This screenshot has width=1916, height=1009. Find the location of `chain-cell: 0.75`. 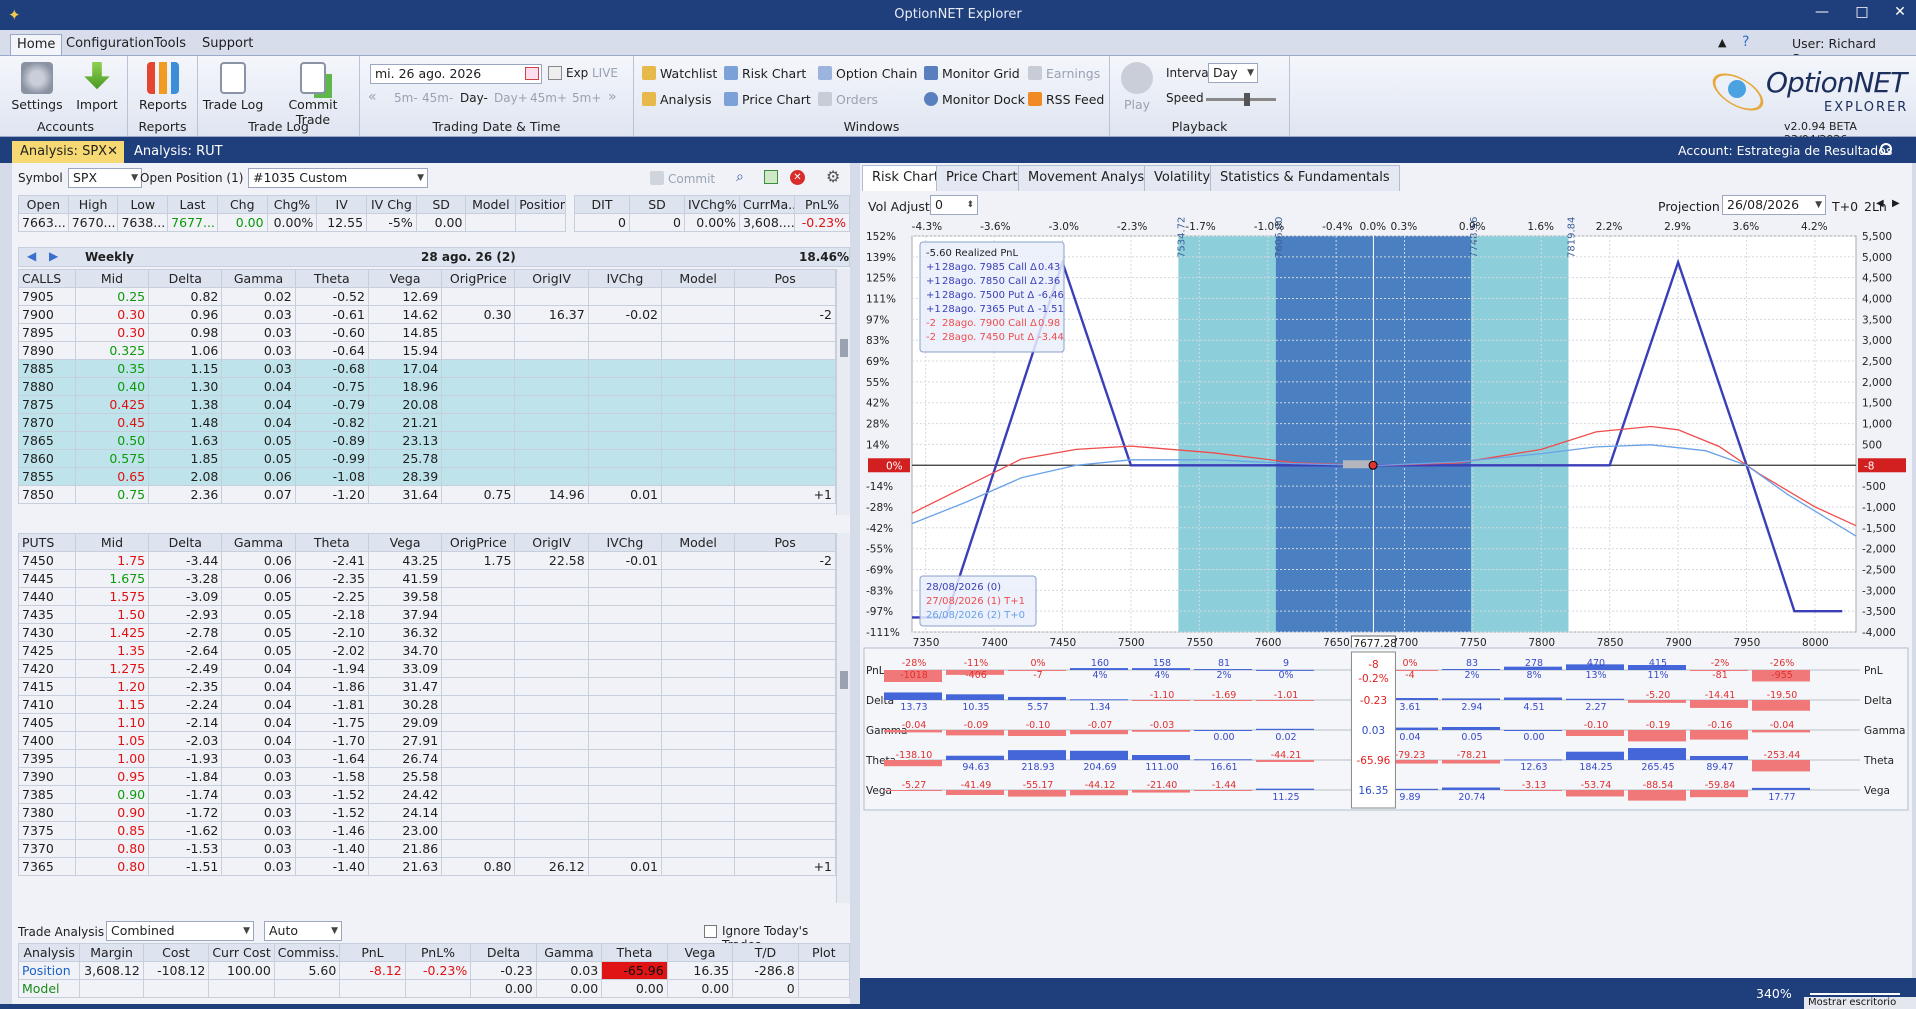

chain-cell: 0.75 is located at coordinates (112, 494).